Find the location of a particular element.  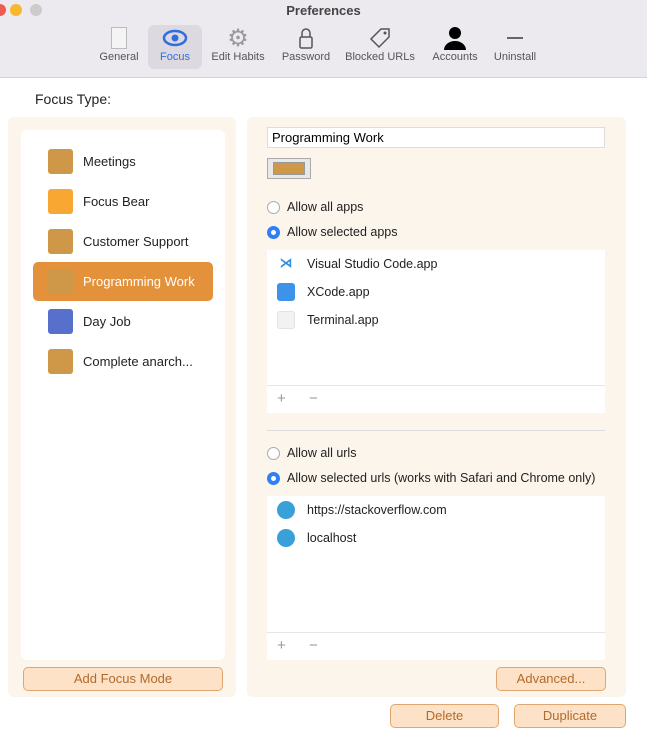

allow-selected-apps-radio: Allow selected apps is located at coordinates (332, 232).